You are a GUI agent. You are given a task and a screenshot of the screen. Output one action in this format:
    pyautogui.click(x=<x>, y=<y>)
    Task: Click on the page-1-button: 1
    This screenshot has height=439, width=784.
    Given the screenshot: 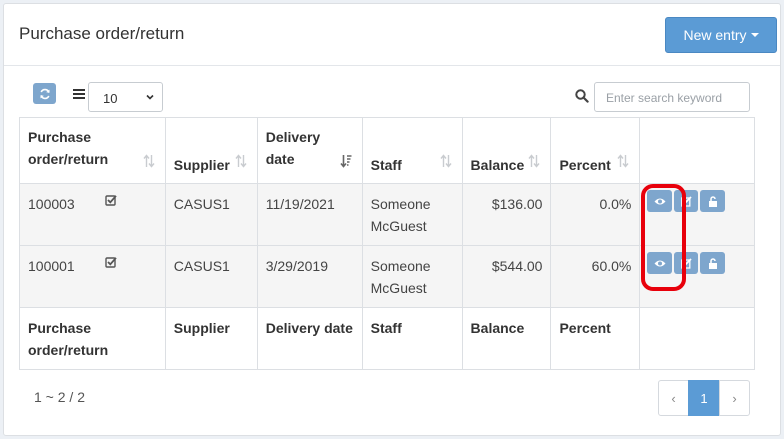 What is the action you would take?
    pyautogui.click(x=704, y=398)
    